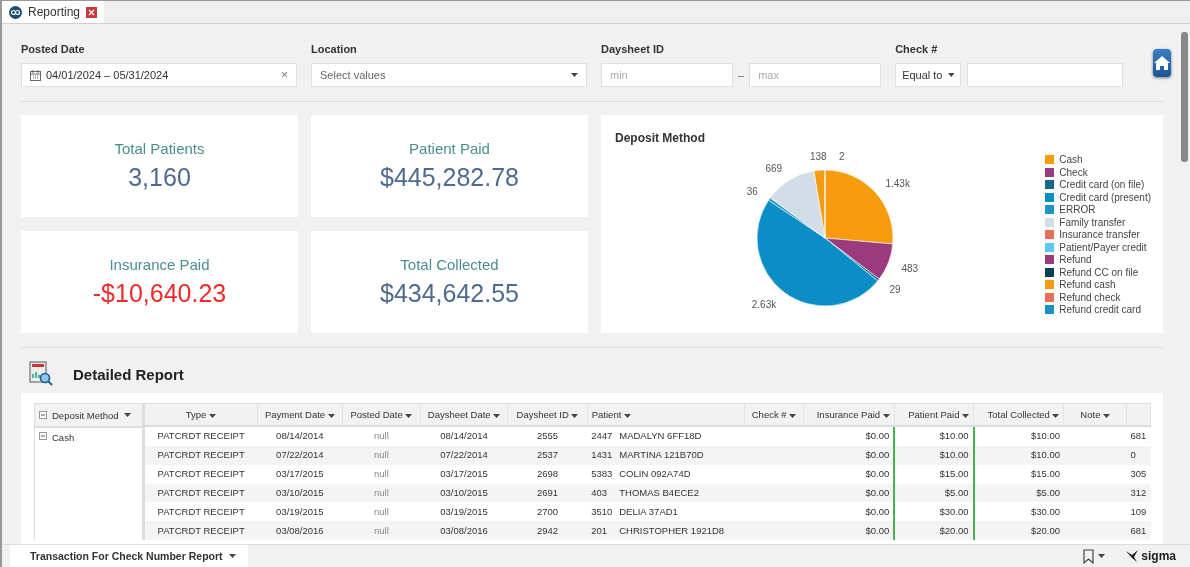 Image resolution: width=1190 pixels, height=567 pixels. I want to click on patient-name: MARTINA 121B70D, so click(661, 455).